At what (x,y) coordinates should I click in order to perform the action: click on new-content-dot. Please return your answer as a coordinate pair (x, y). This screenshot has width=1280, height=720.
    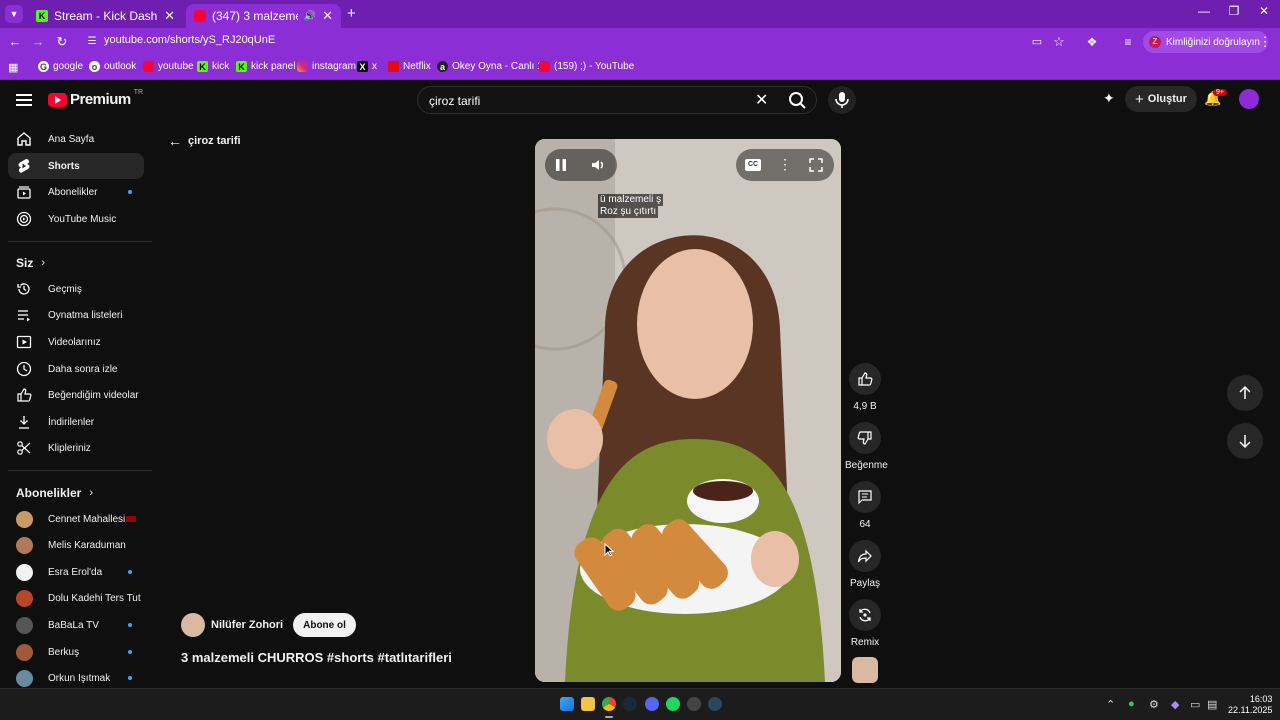
    Looking at the image, I should click on (130, 678).